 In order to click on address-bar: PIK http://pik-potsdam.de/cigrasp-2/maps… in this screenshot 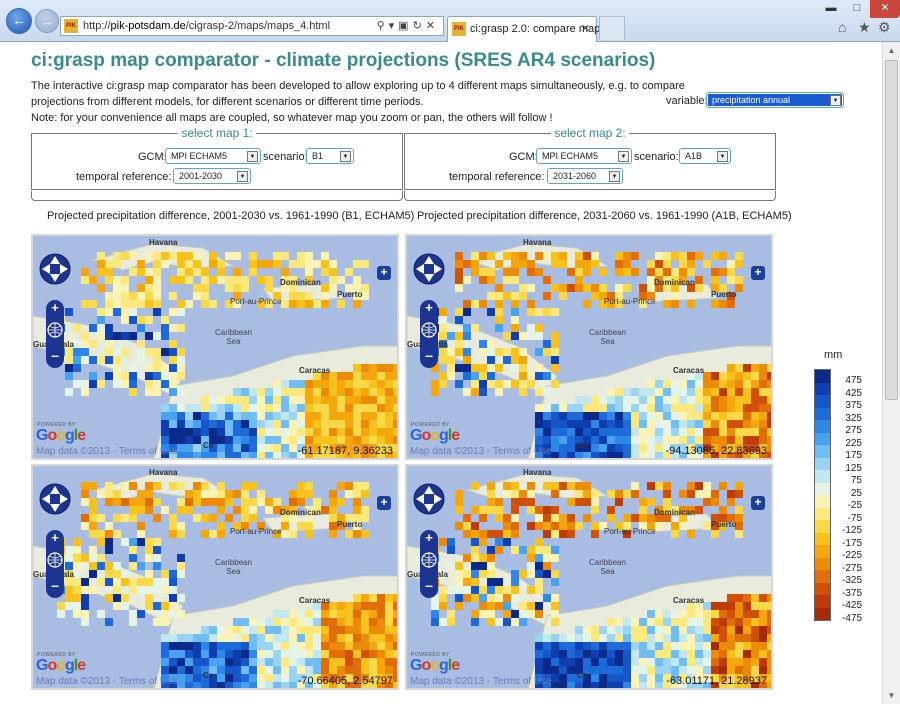, I will do `click(252, 26)`.